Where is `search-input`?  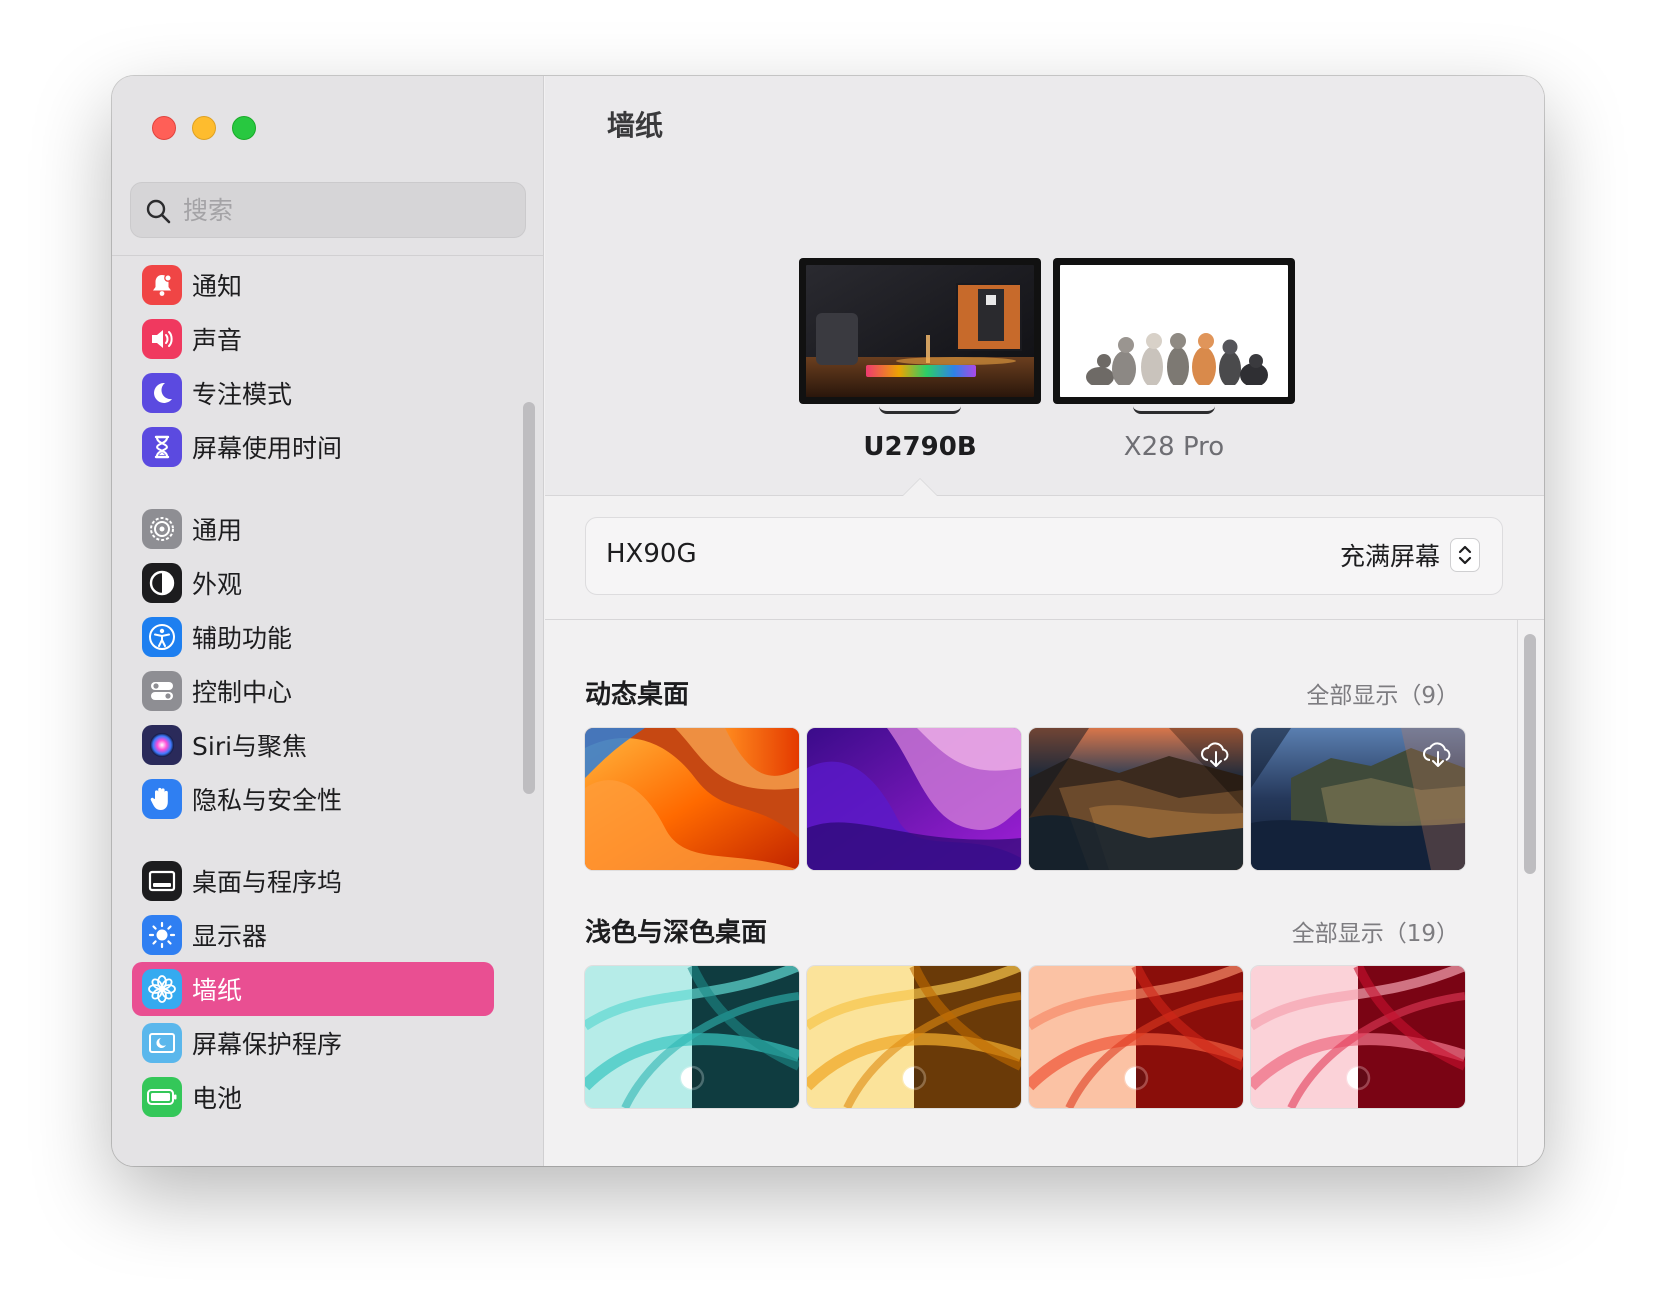
search-input is located at coordinates (348, 210).